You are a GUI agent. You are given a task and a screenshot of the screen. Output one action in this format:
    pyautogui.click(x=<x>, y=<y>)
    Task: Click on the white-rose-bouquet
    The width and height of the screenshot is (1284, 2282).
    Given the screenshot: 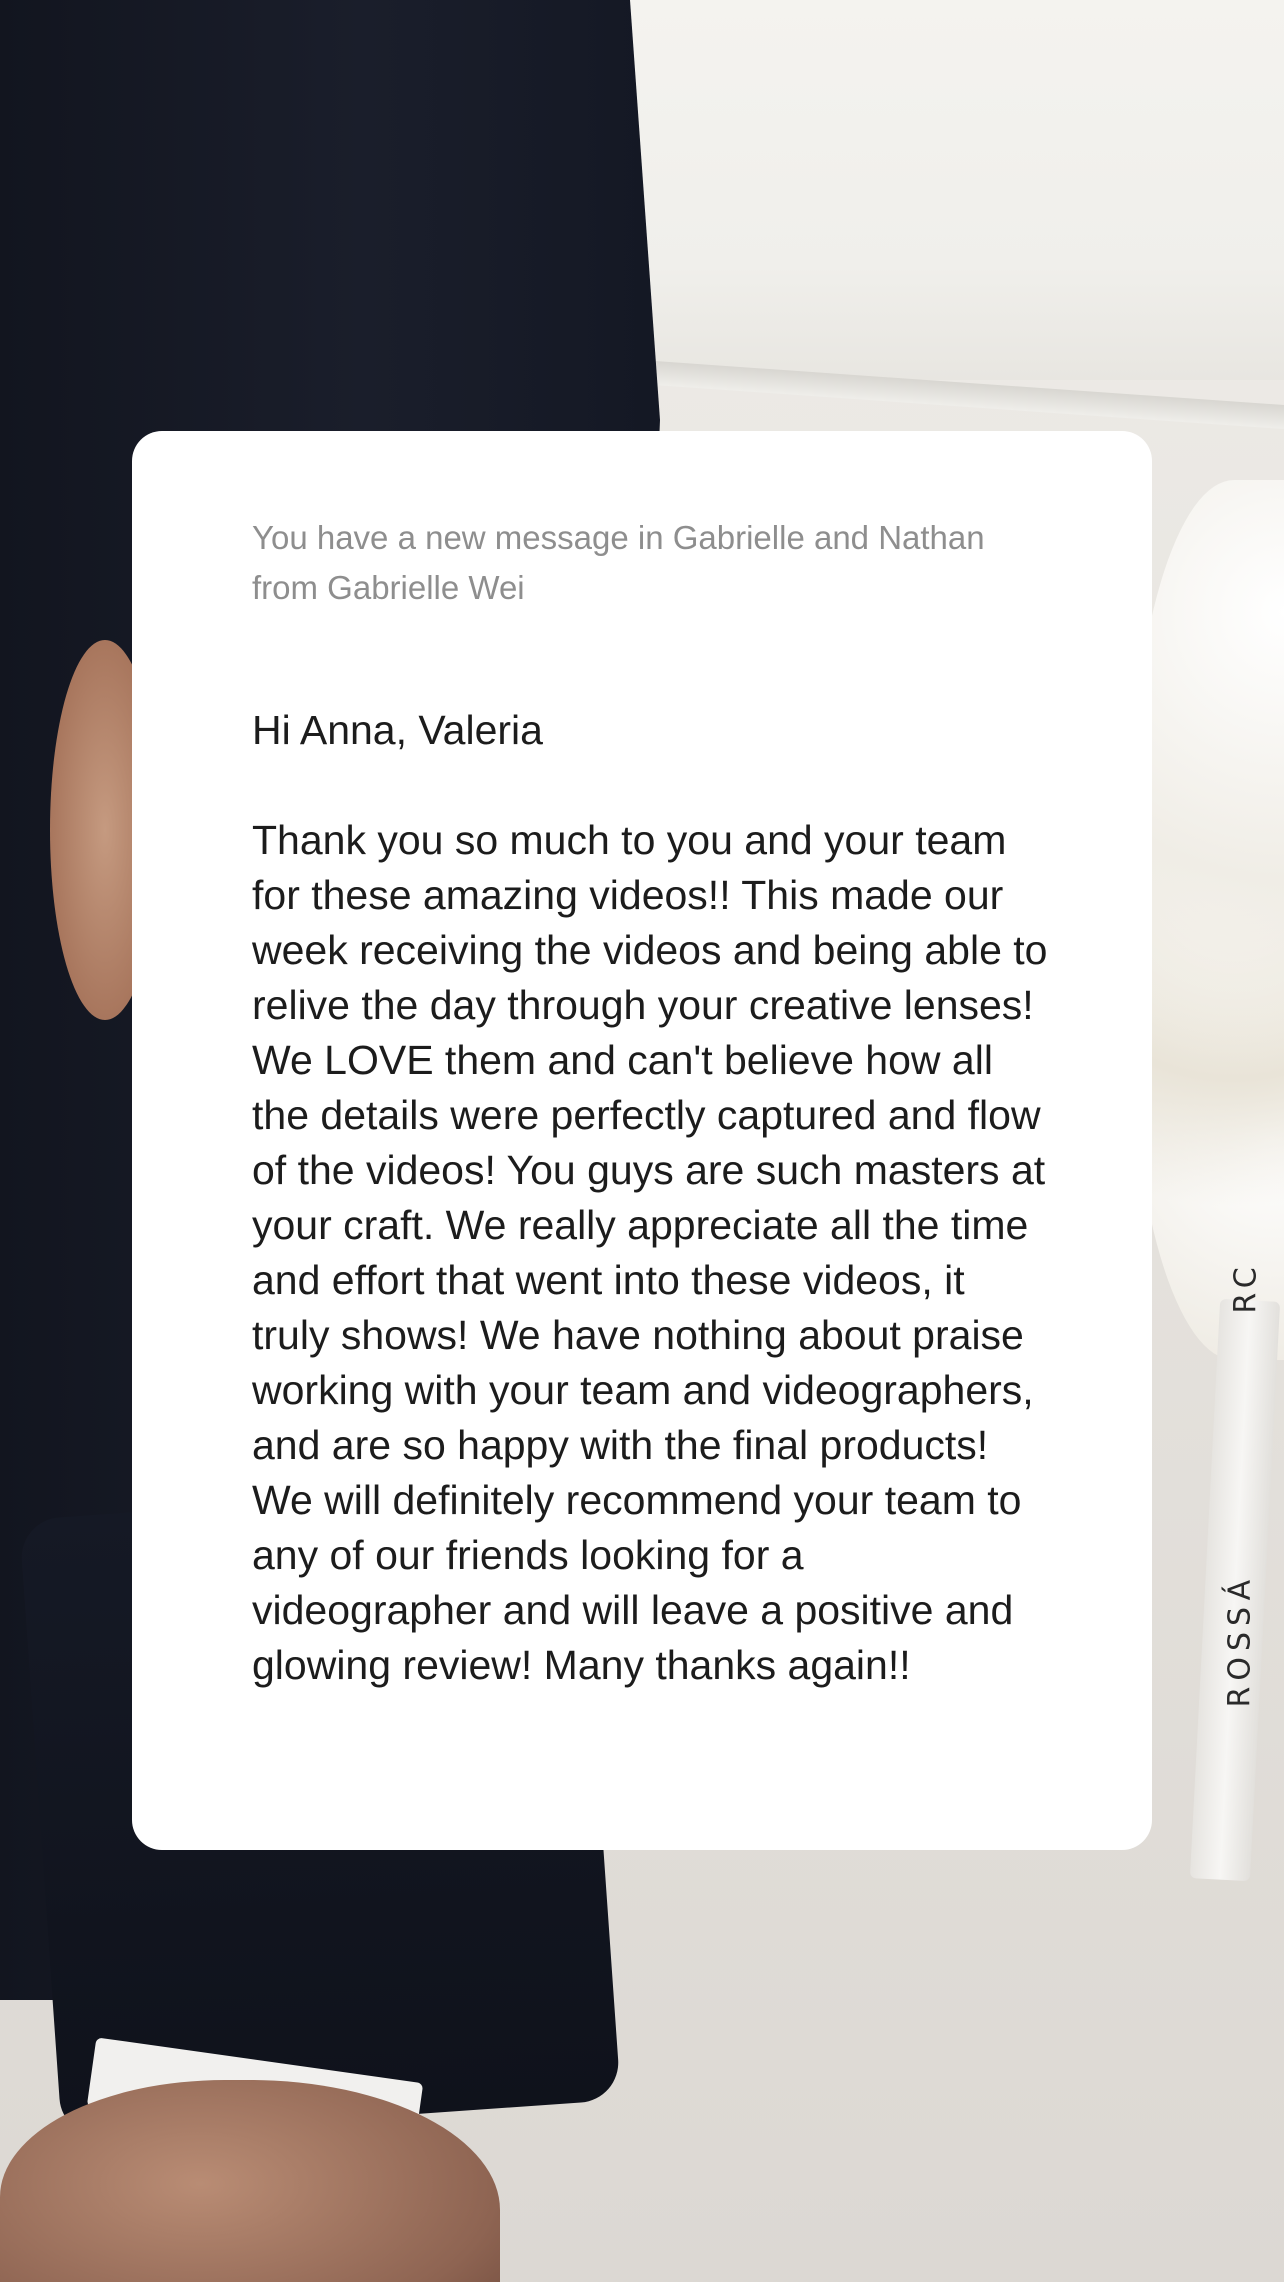 What is the action you would take?
    pyautogui.click(x=1207, y=920)
    